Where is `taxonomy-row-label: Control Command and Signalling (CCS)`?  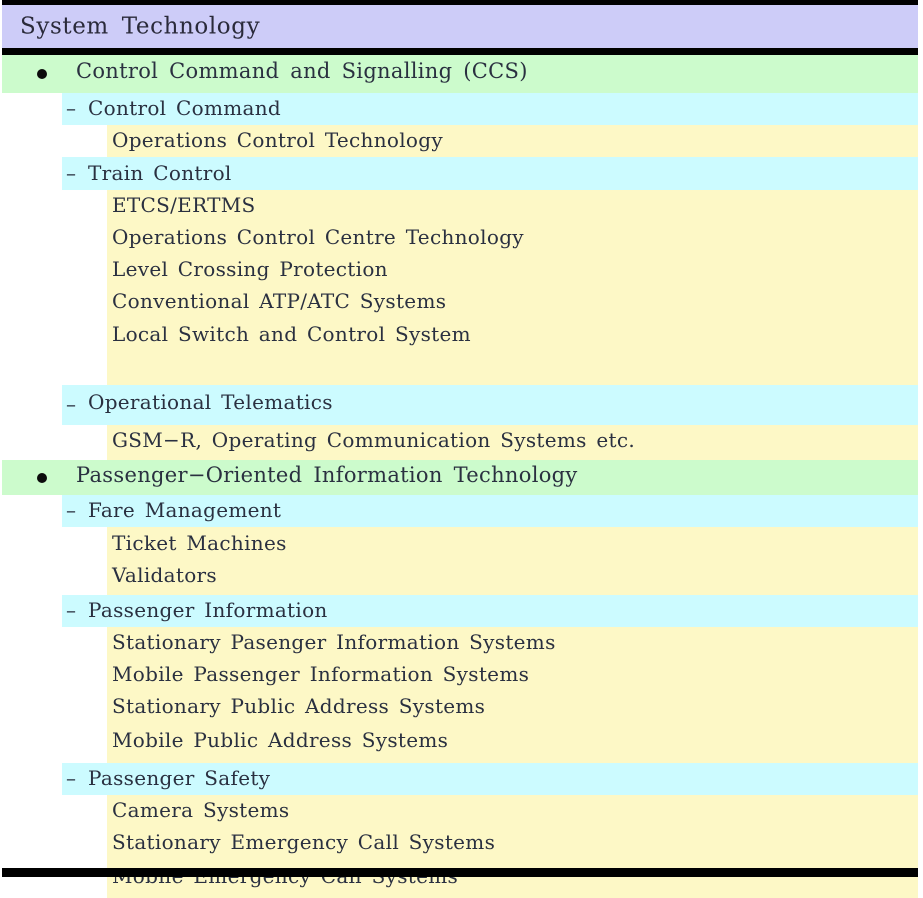 taxonomy-row-label: Control Command and Signalling (CCS) is located at coordinates (302, 71).